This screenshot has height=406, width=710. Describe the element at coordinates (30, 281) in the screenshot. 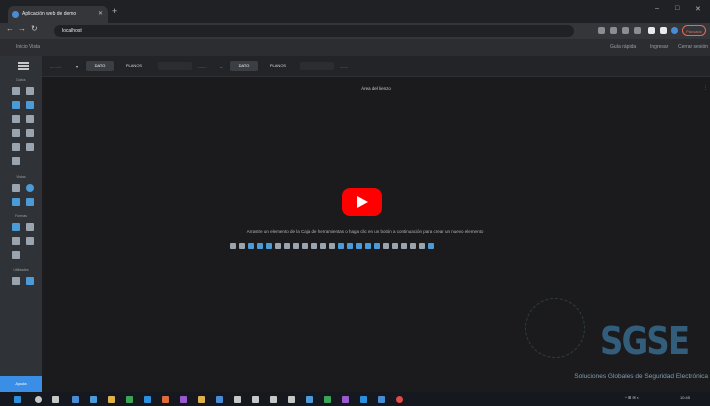

I see `tool-util2-icon` at that location.